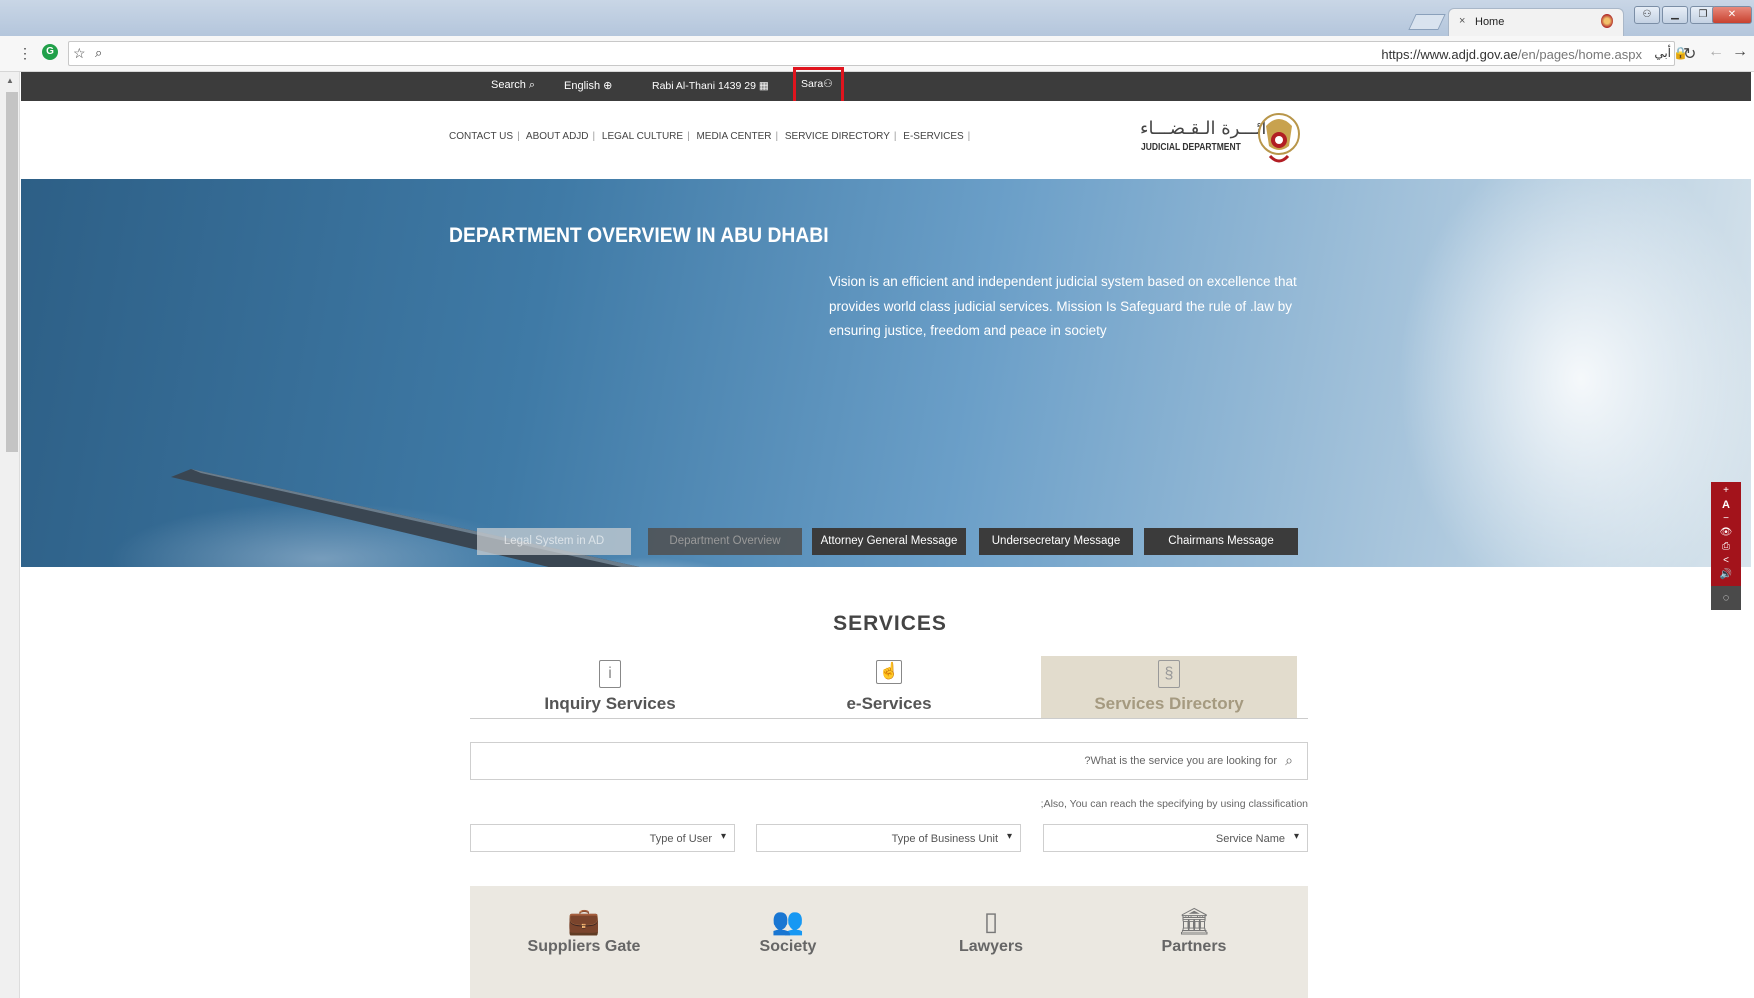  What do you see at coordinates (877, 18) in the screenshot?
I see `browser-tab-bar: × Home ⚇ ▁ ❐ ✕` at bounding box center [877, 18].